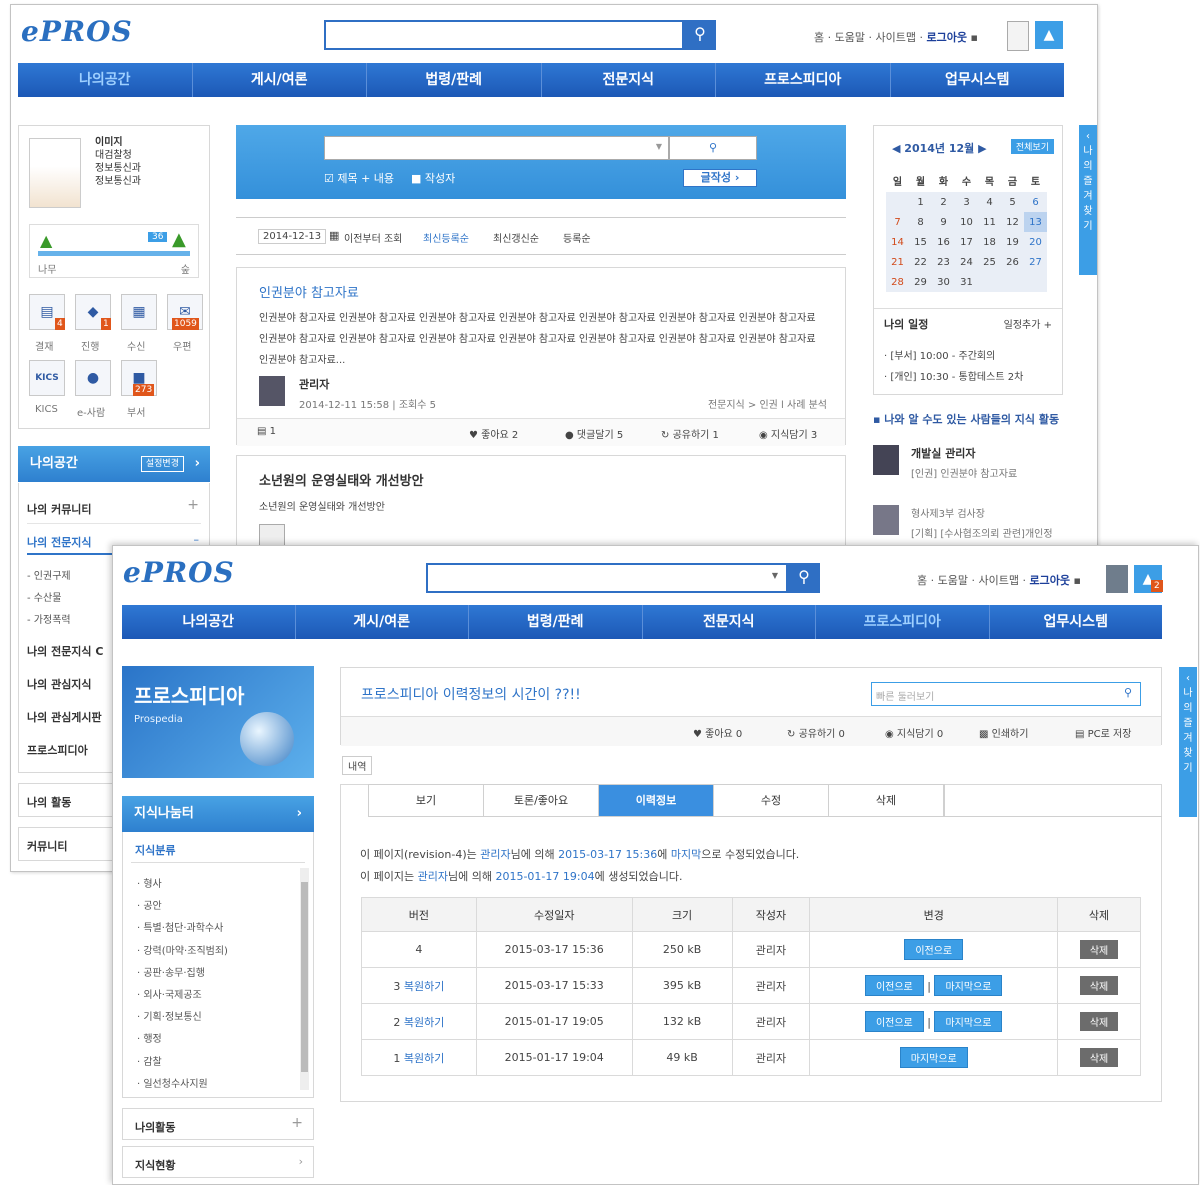 The image size is (1200, 1185). I want to click on calendar-day: 24, so click(966, 262).